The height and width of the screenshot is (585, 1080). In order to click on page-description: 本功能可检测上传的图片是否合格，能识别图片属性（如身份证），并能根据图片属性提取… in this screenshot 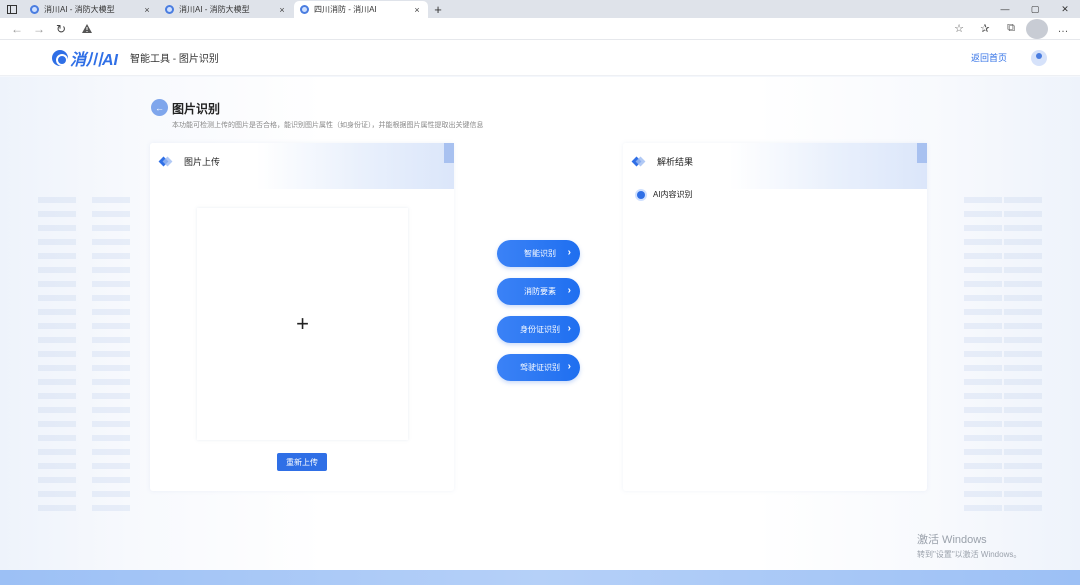, I will do `click(328, 125)`.